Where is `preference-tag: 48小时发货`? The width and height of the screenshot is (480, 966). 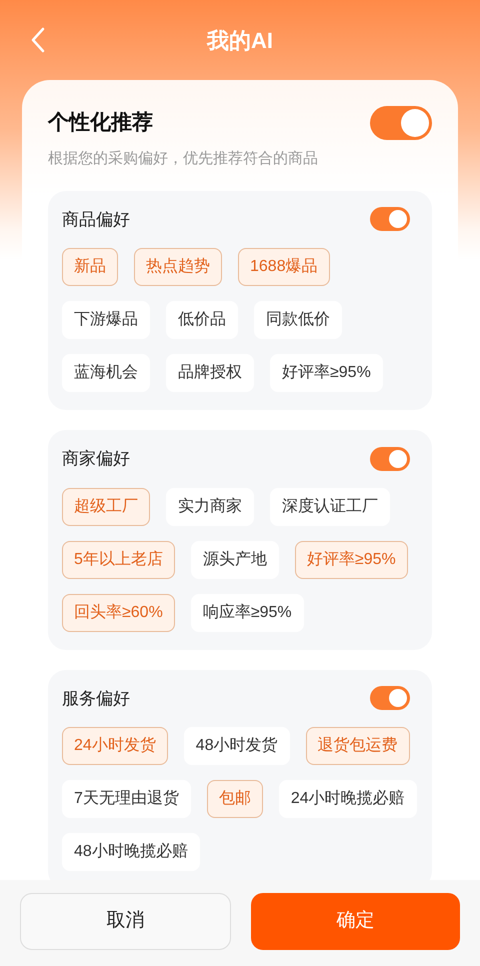 preference-tag: 48小时发货 is located at coordinates (237, 746).